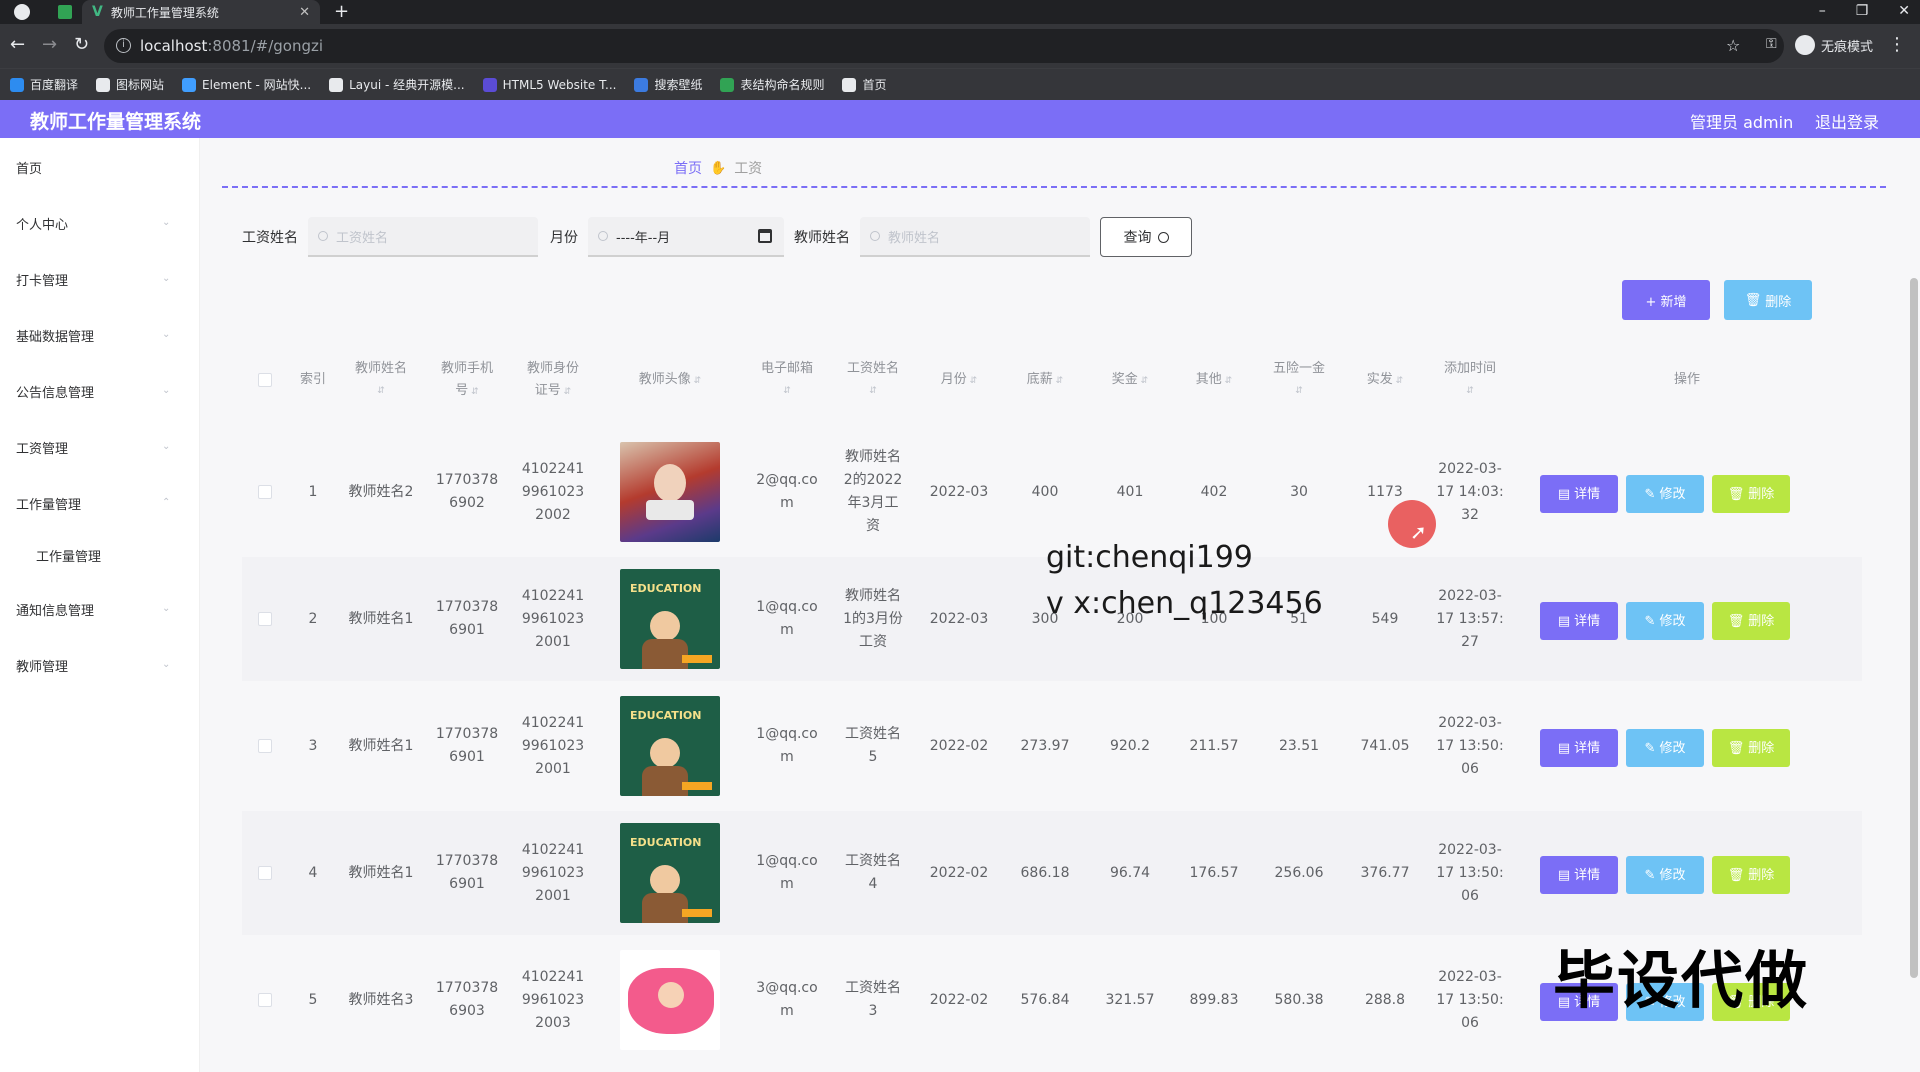 The height and width of the screenshot is (1072, 1920). Describe the element at coordinates (643, 238) in the screenshot. I see `month-value: ----年--月` at that location.